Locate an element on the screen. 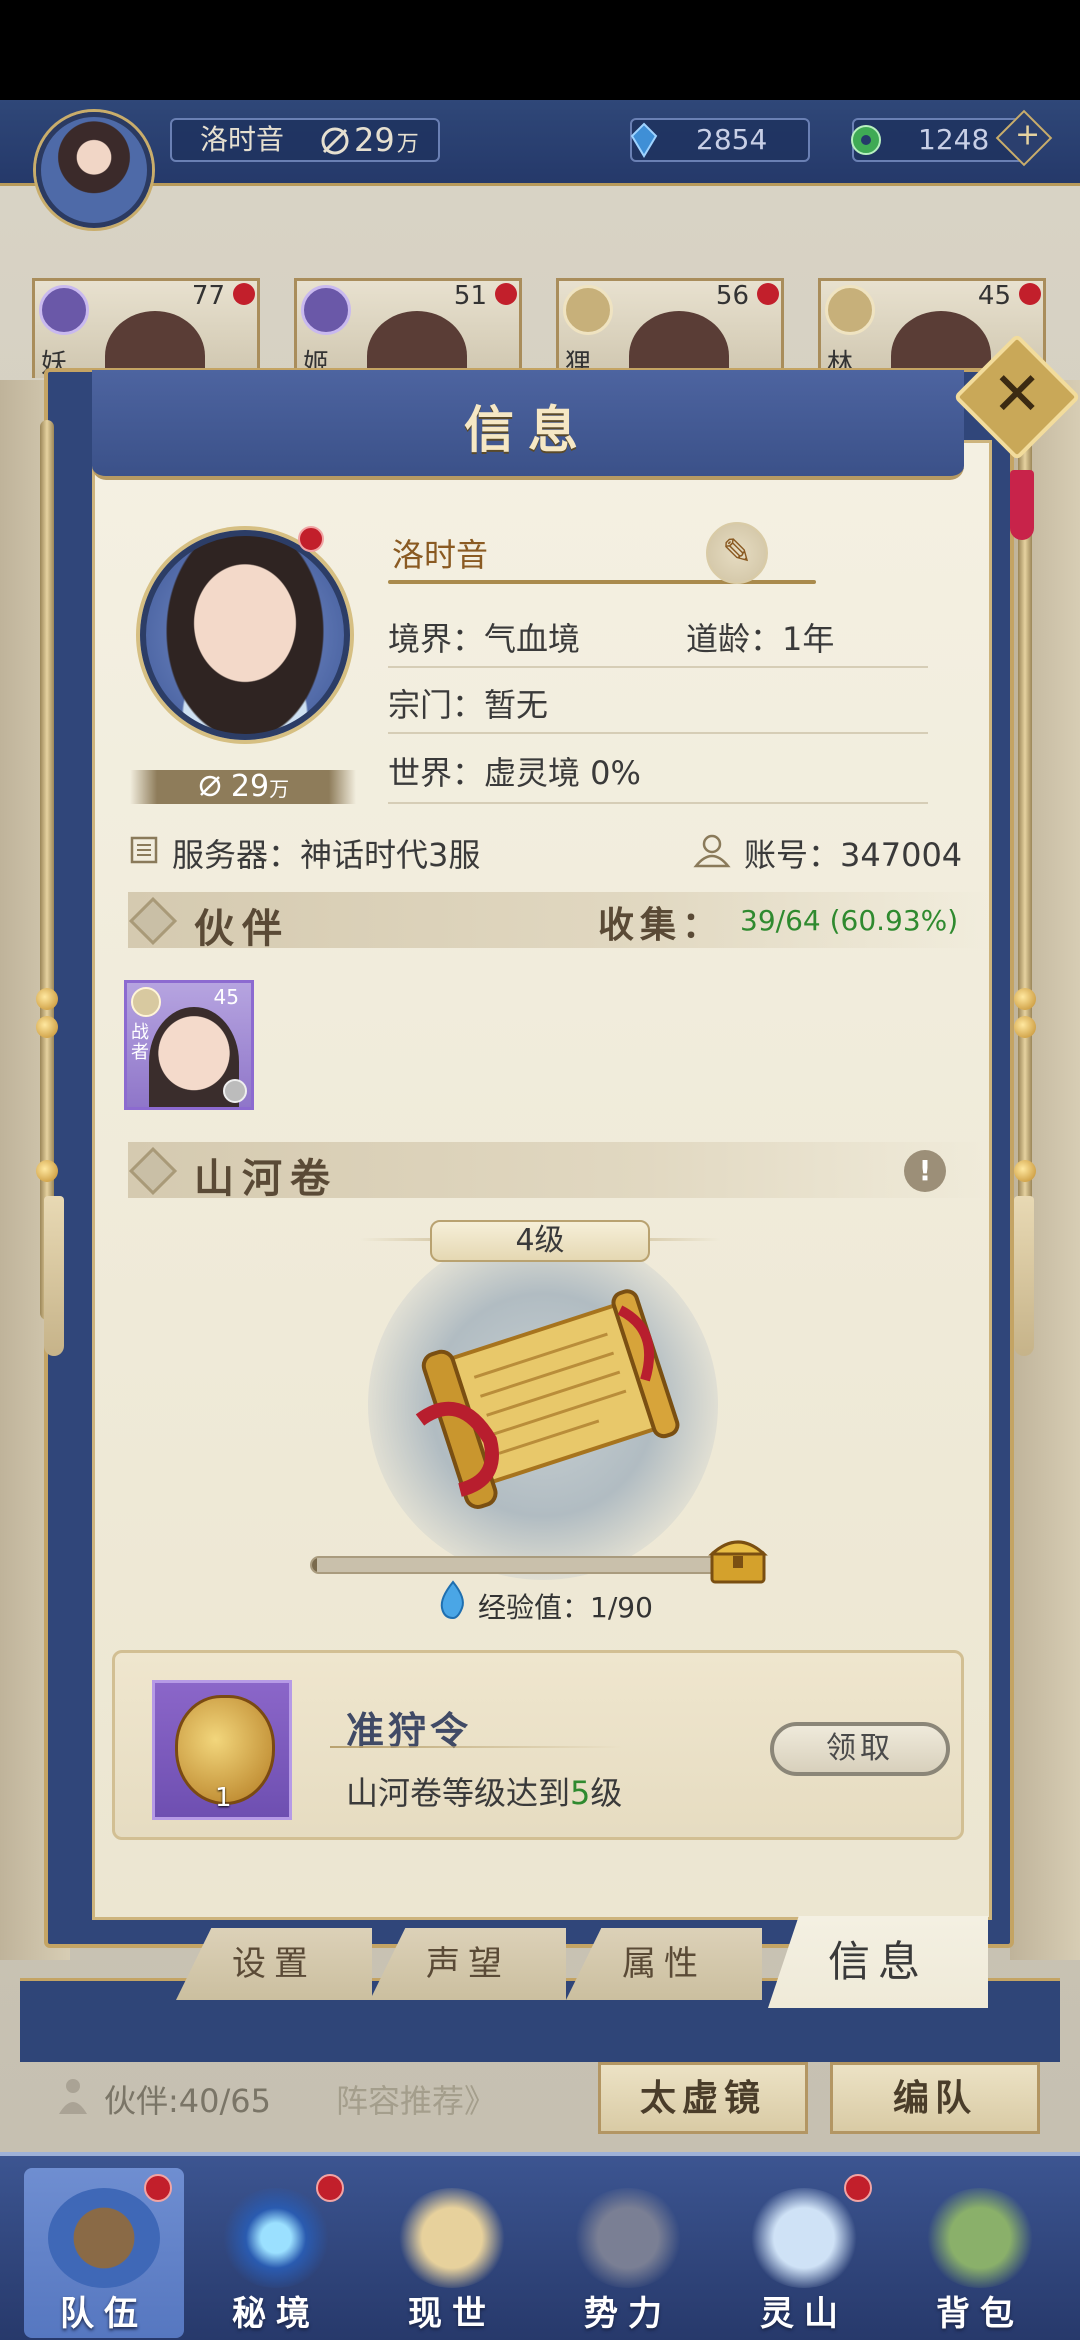  status-bar is located at coordinates (540, 50).